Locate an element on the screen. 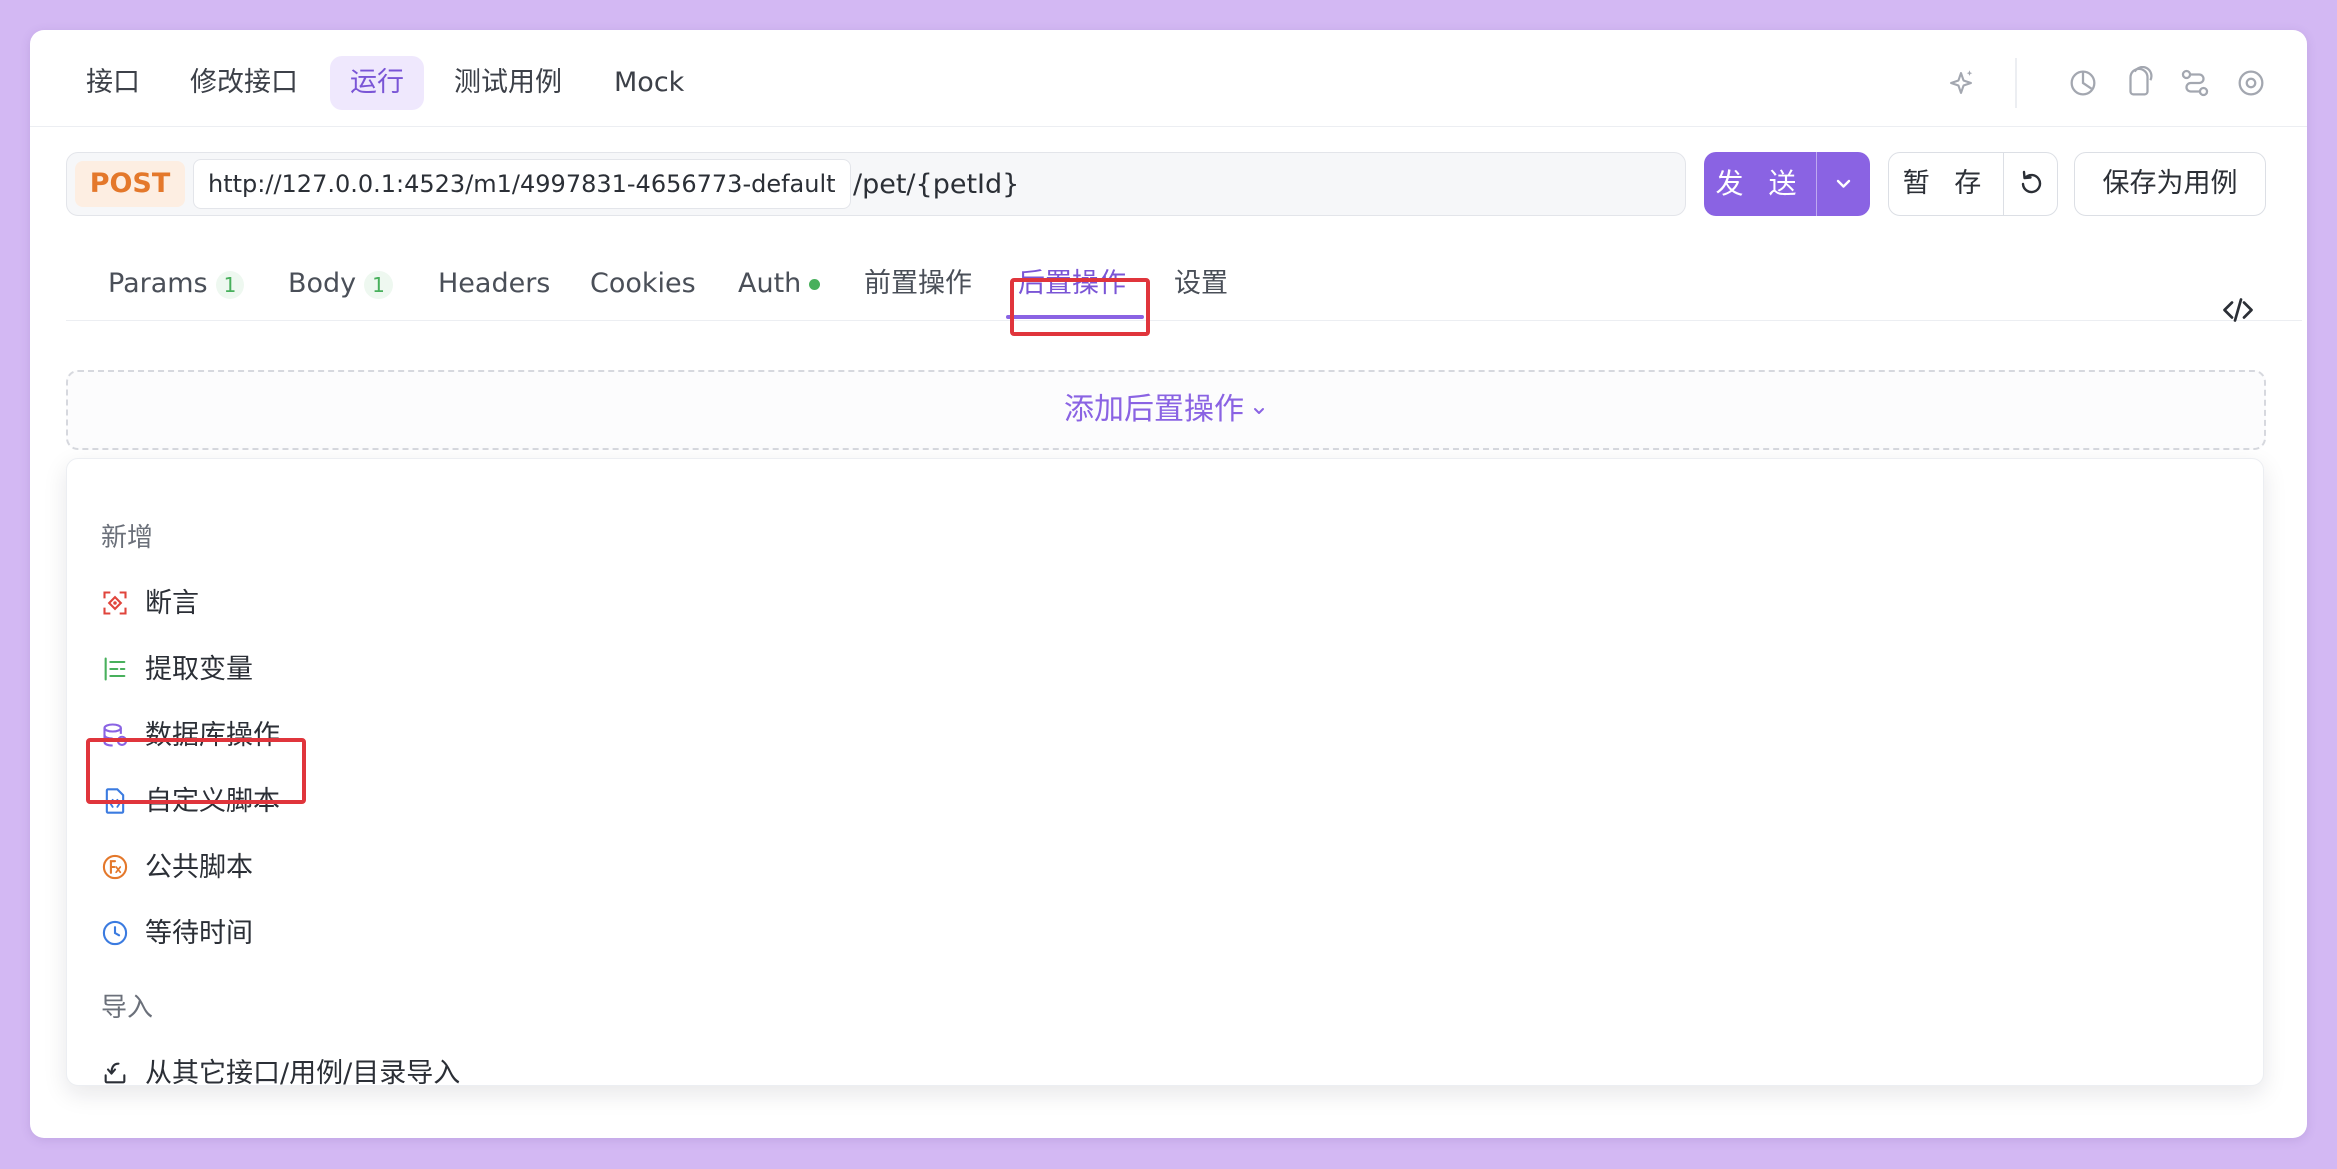 The height and width of the screenshot is (1169, 2337). add-post-operation-label: 添加后置操作 is located at coordinates (1154, 409).